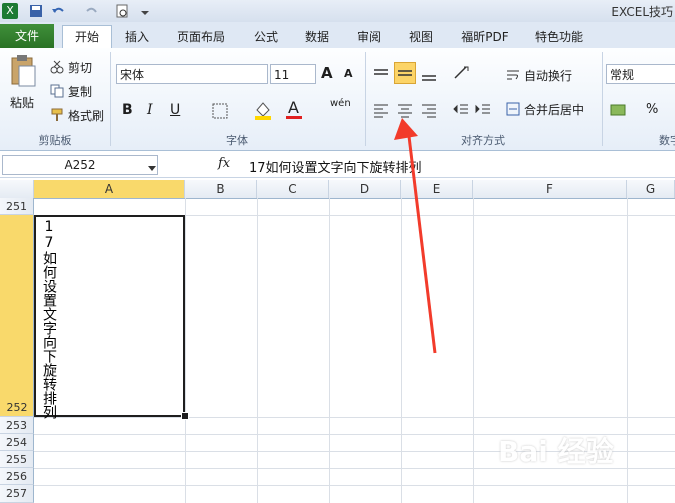 The width and height of the screenshot is (675, 503). Describe the element at coordinates (87, 36) in the screenshot. I see `tab-home: 开始` at that location.